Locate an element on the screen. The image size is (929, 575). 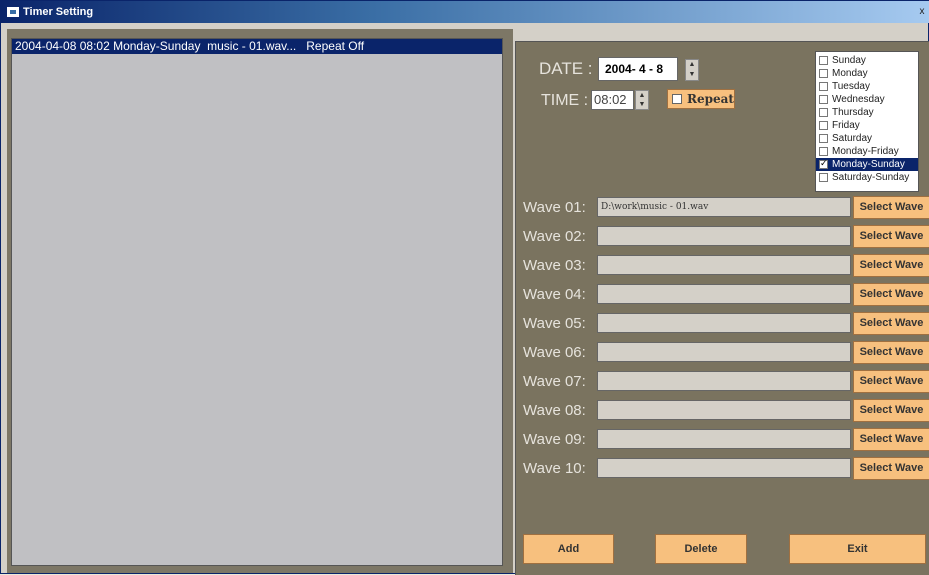
wave-label: Wave 02: is located at coordinates (554, 236).